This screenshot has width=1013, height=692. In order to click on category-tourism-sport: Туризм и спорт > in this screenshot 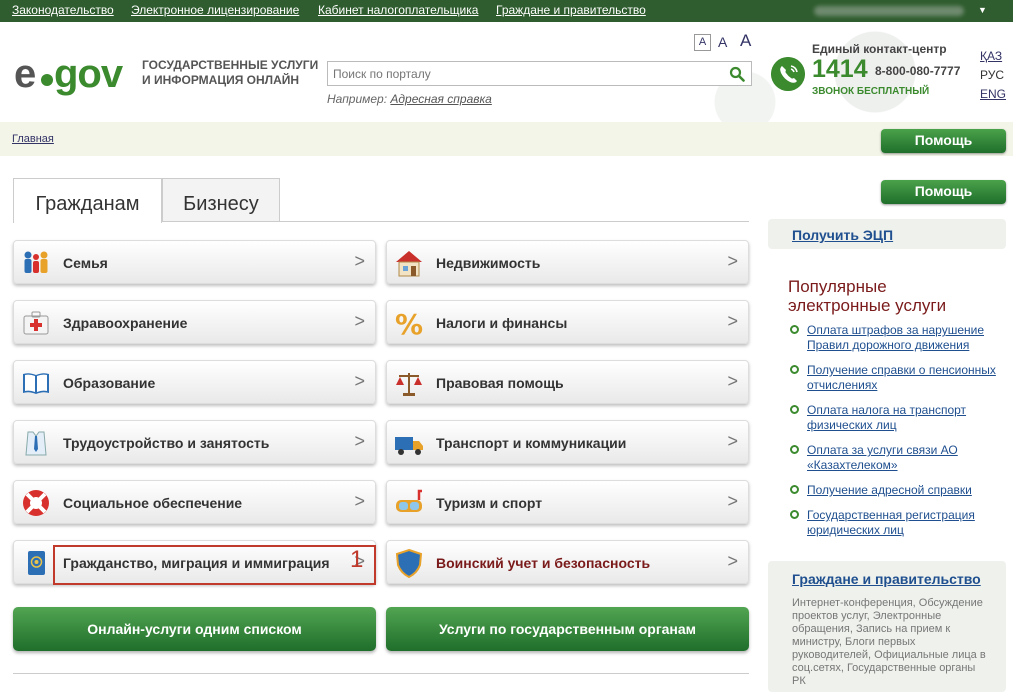, I will do `click(567, 502)`.